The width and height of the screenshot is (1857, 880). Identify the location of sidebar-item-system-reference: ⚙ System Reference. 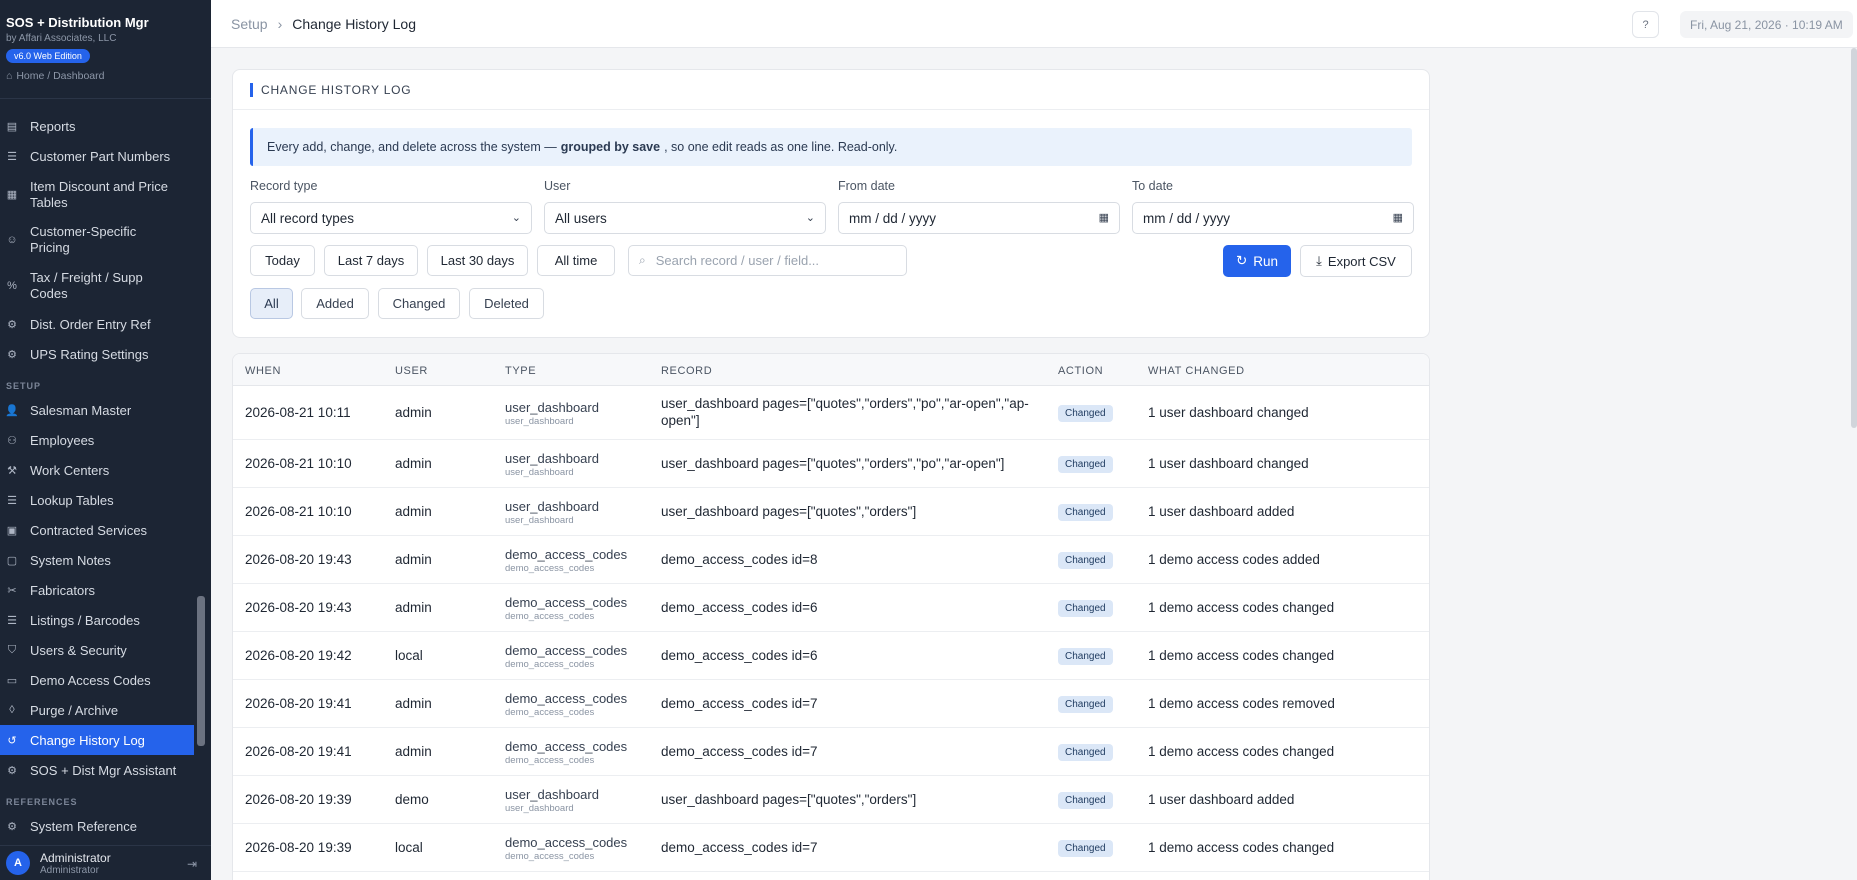
(97, 826).